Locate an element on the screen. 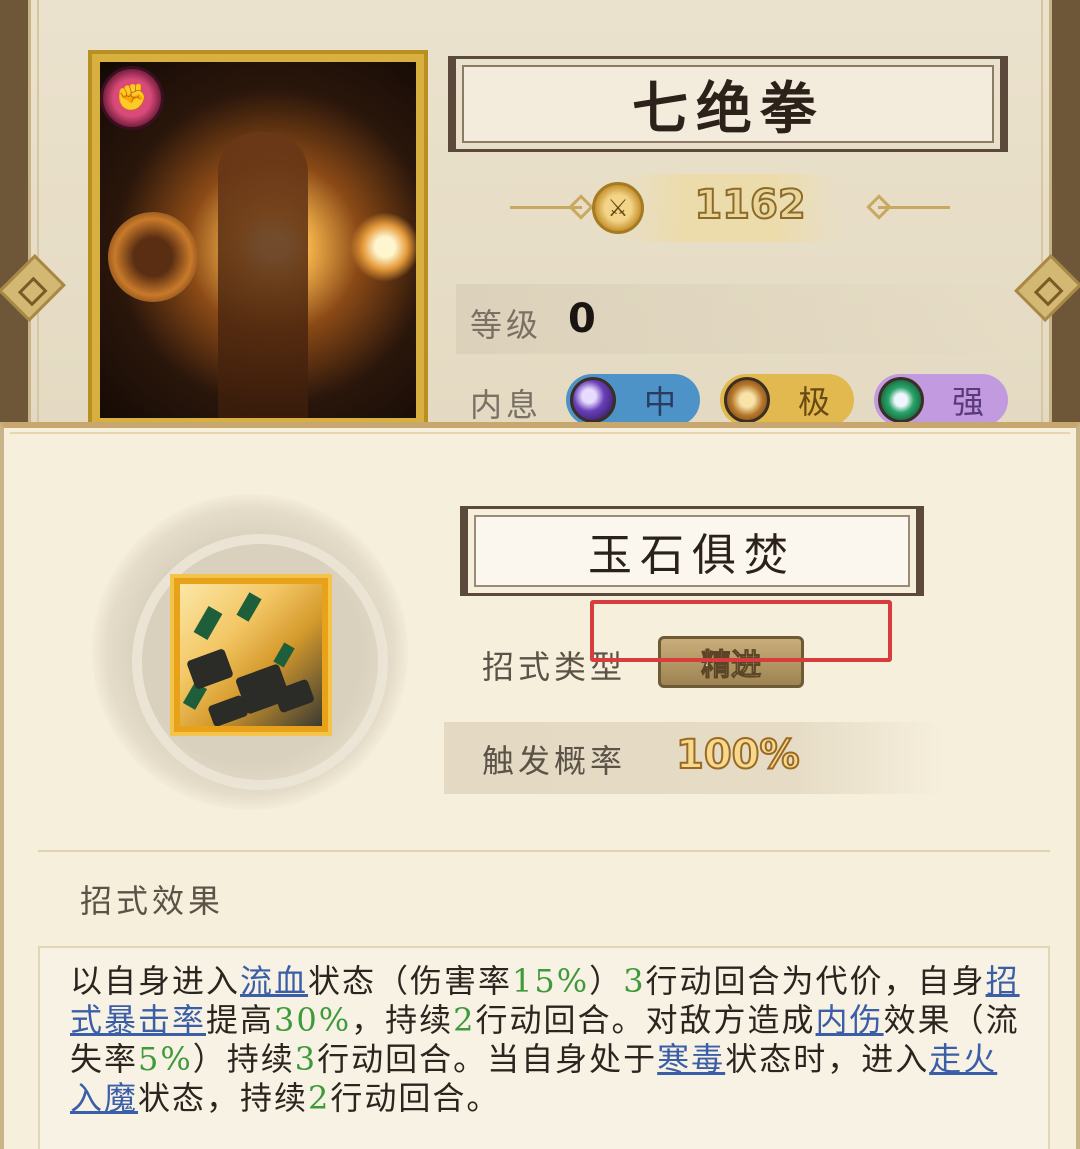 Image resolution: width=1080 pixels, height=1149 pixels. power-row: ⚔ 1162 is located at coordinates (730, 208).